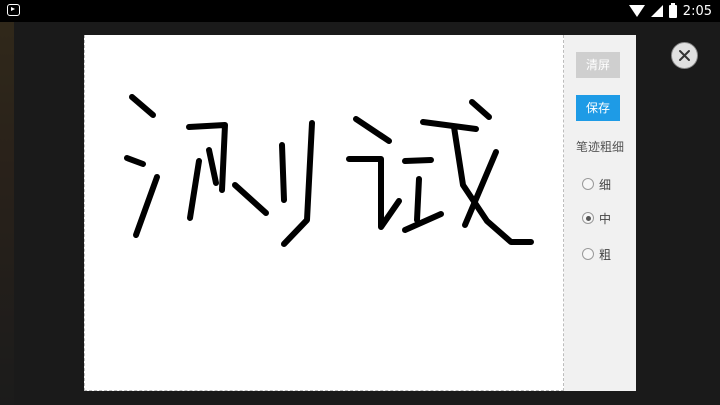 The width and height of the screenshot is (720, 405). What do you see at coordinates (598, 65) in the screenshot?
I see `clear-button: 清屏` at bounding box center [598, 65].